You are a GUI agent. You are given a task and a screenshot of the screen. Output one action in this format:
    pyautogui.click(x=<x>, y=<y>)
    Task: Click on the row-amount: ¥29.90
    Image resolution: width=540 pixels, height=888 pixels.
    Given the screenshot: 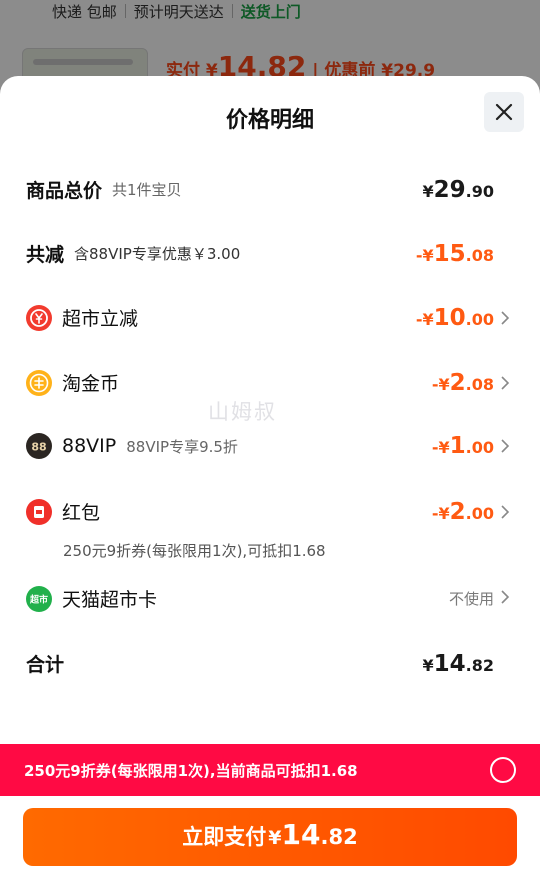 What is the action you would take?
    pyautogui.click(x=467, y=190)
    